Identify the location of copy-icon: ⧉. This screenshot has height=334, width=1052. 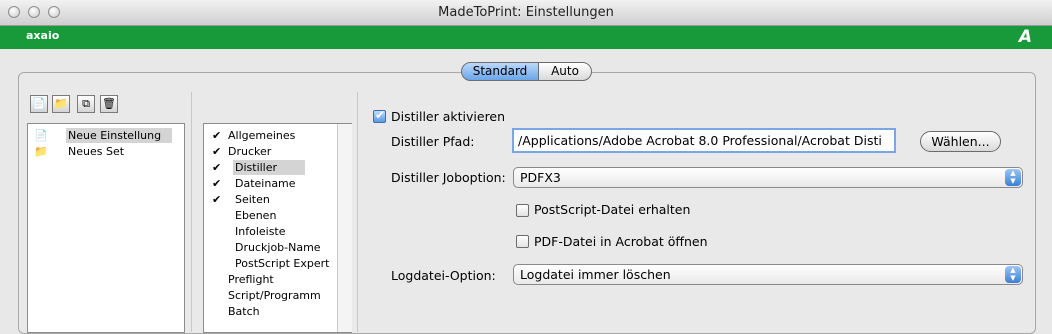
(86, 103).